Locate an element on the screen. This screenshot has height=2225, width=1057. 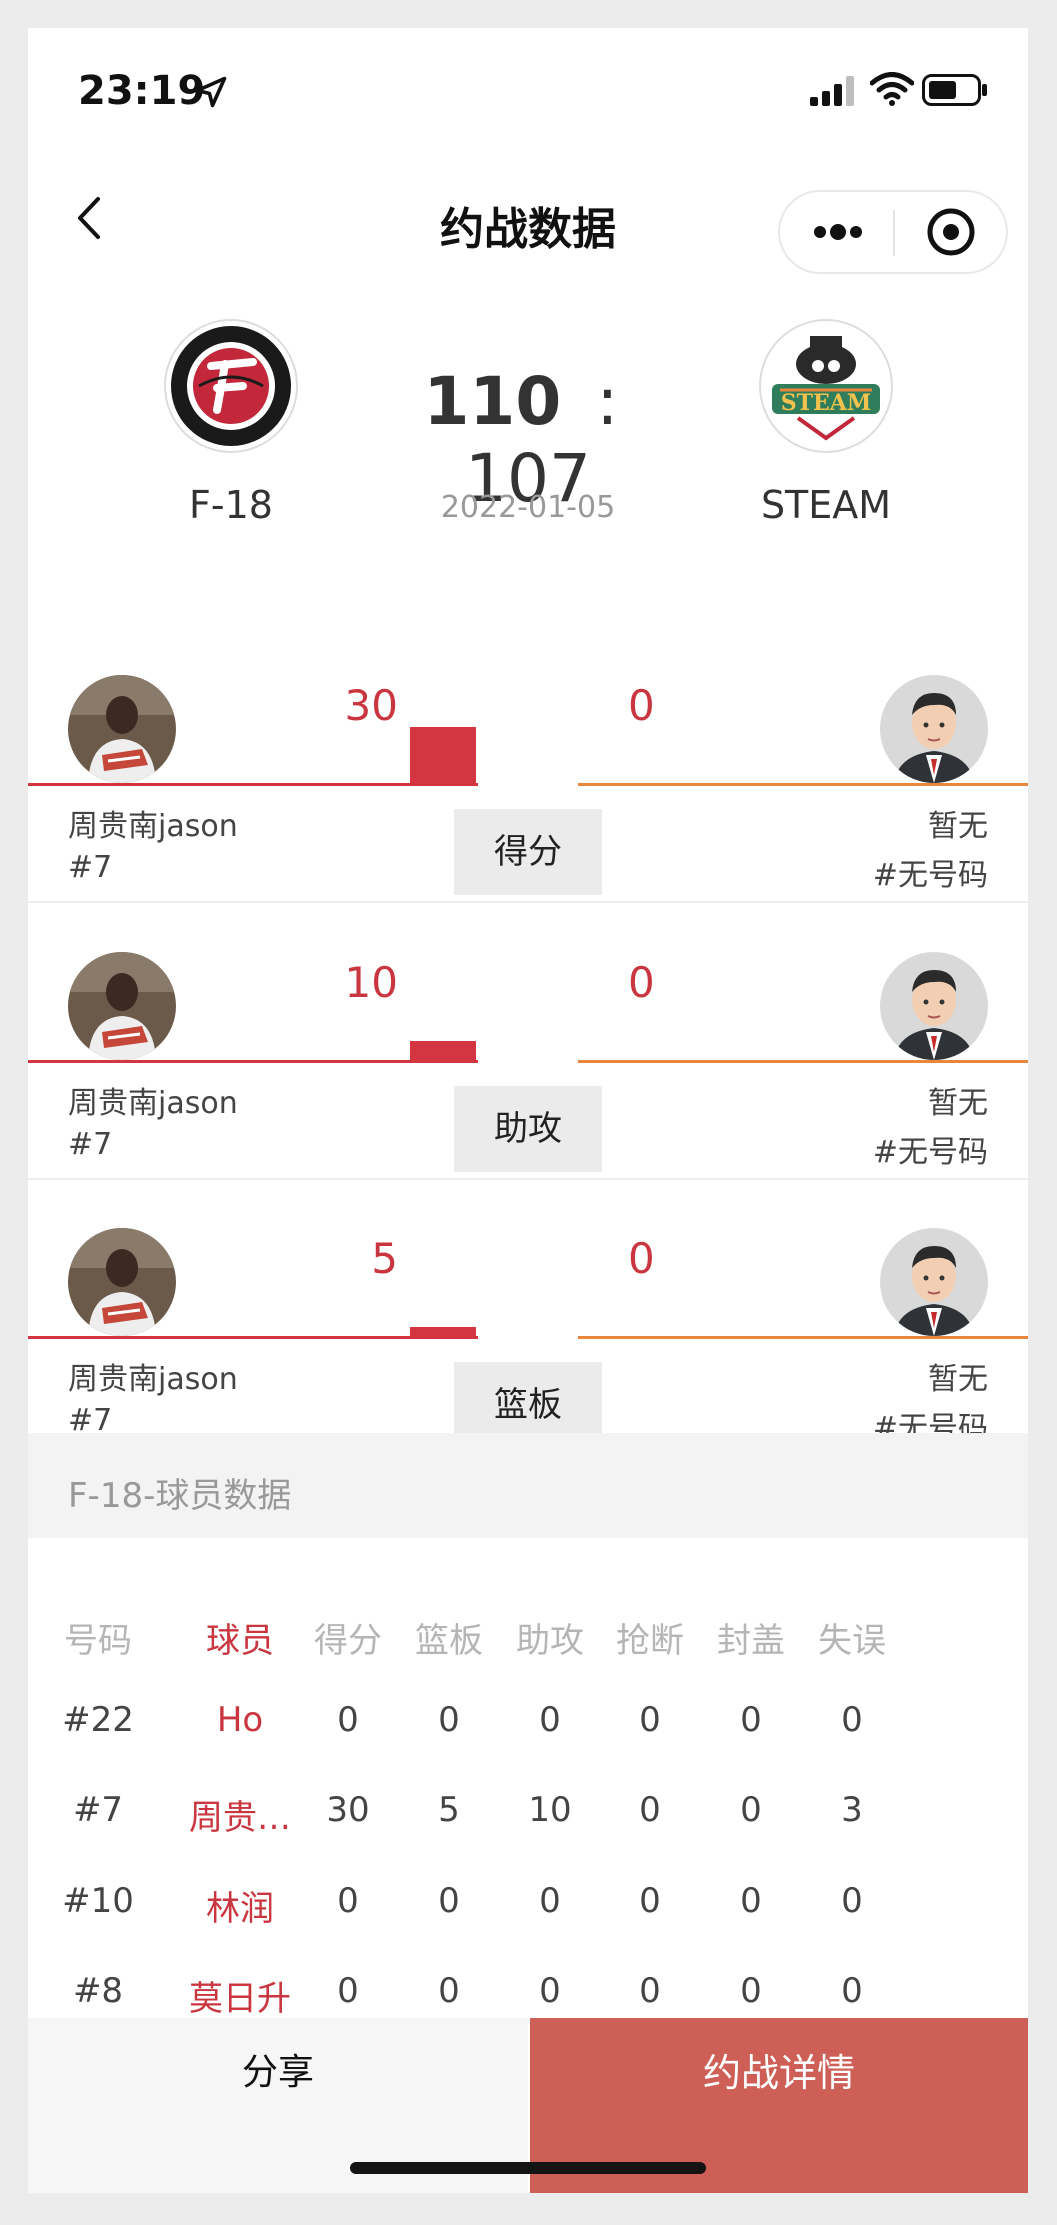
table-header-cell: 封盖 is located at coordinates (751, 1641).